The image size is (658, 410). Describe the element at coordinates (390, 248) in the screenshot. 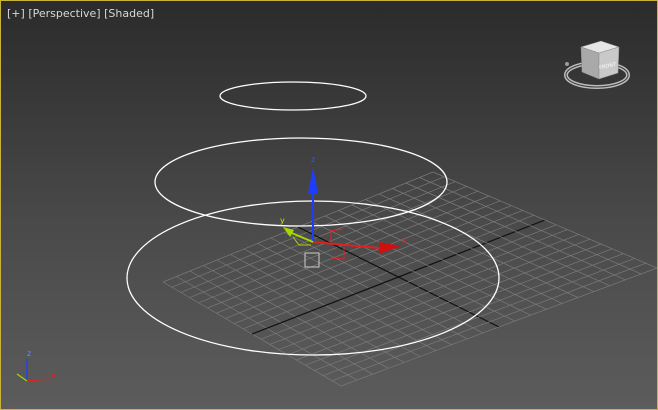

I see `gizmo-x-arrow-icon` at that location.